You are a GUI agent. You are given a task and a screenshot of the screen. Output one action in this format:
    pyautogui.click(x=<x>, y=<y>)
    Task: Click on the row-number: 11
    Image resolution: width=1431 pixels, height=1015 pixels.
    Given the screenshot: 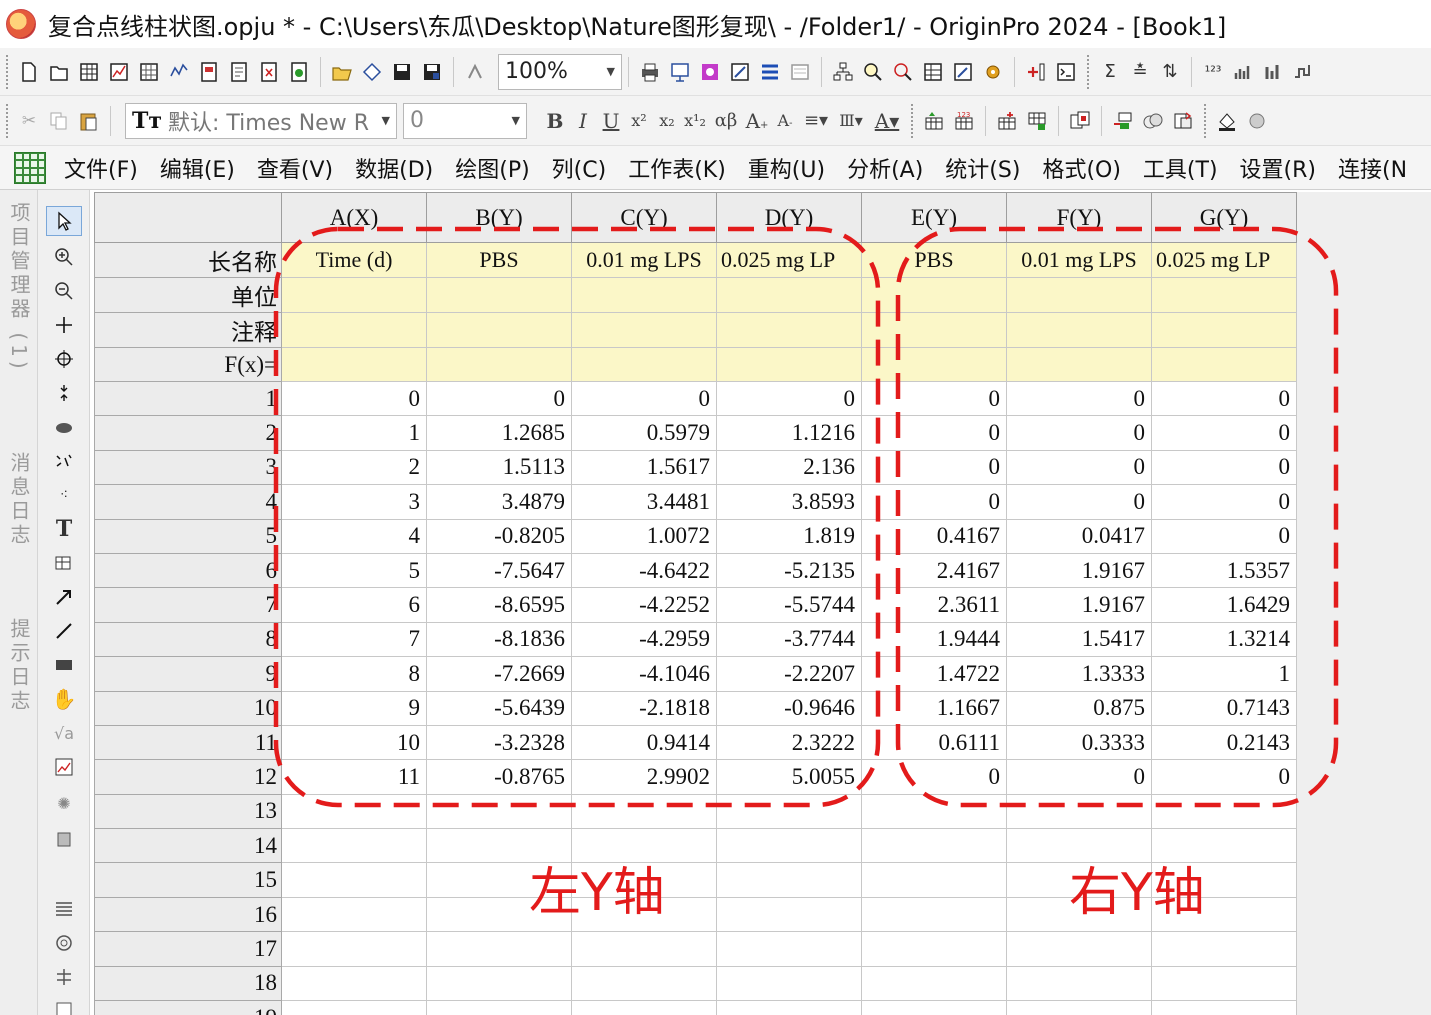 What is the action you would take?
    pyautogui.click(x=188, y=742)
    